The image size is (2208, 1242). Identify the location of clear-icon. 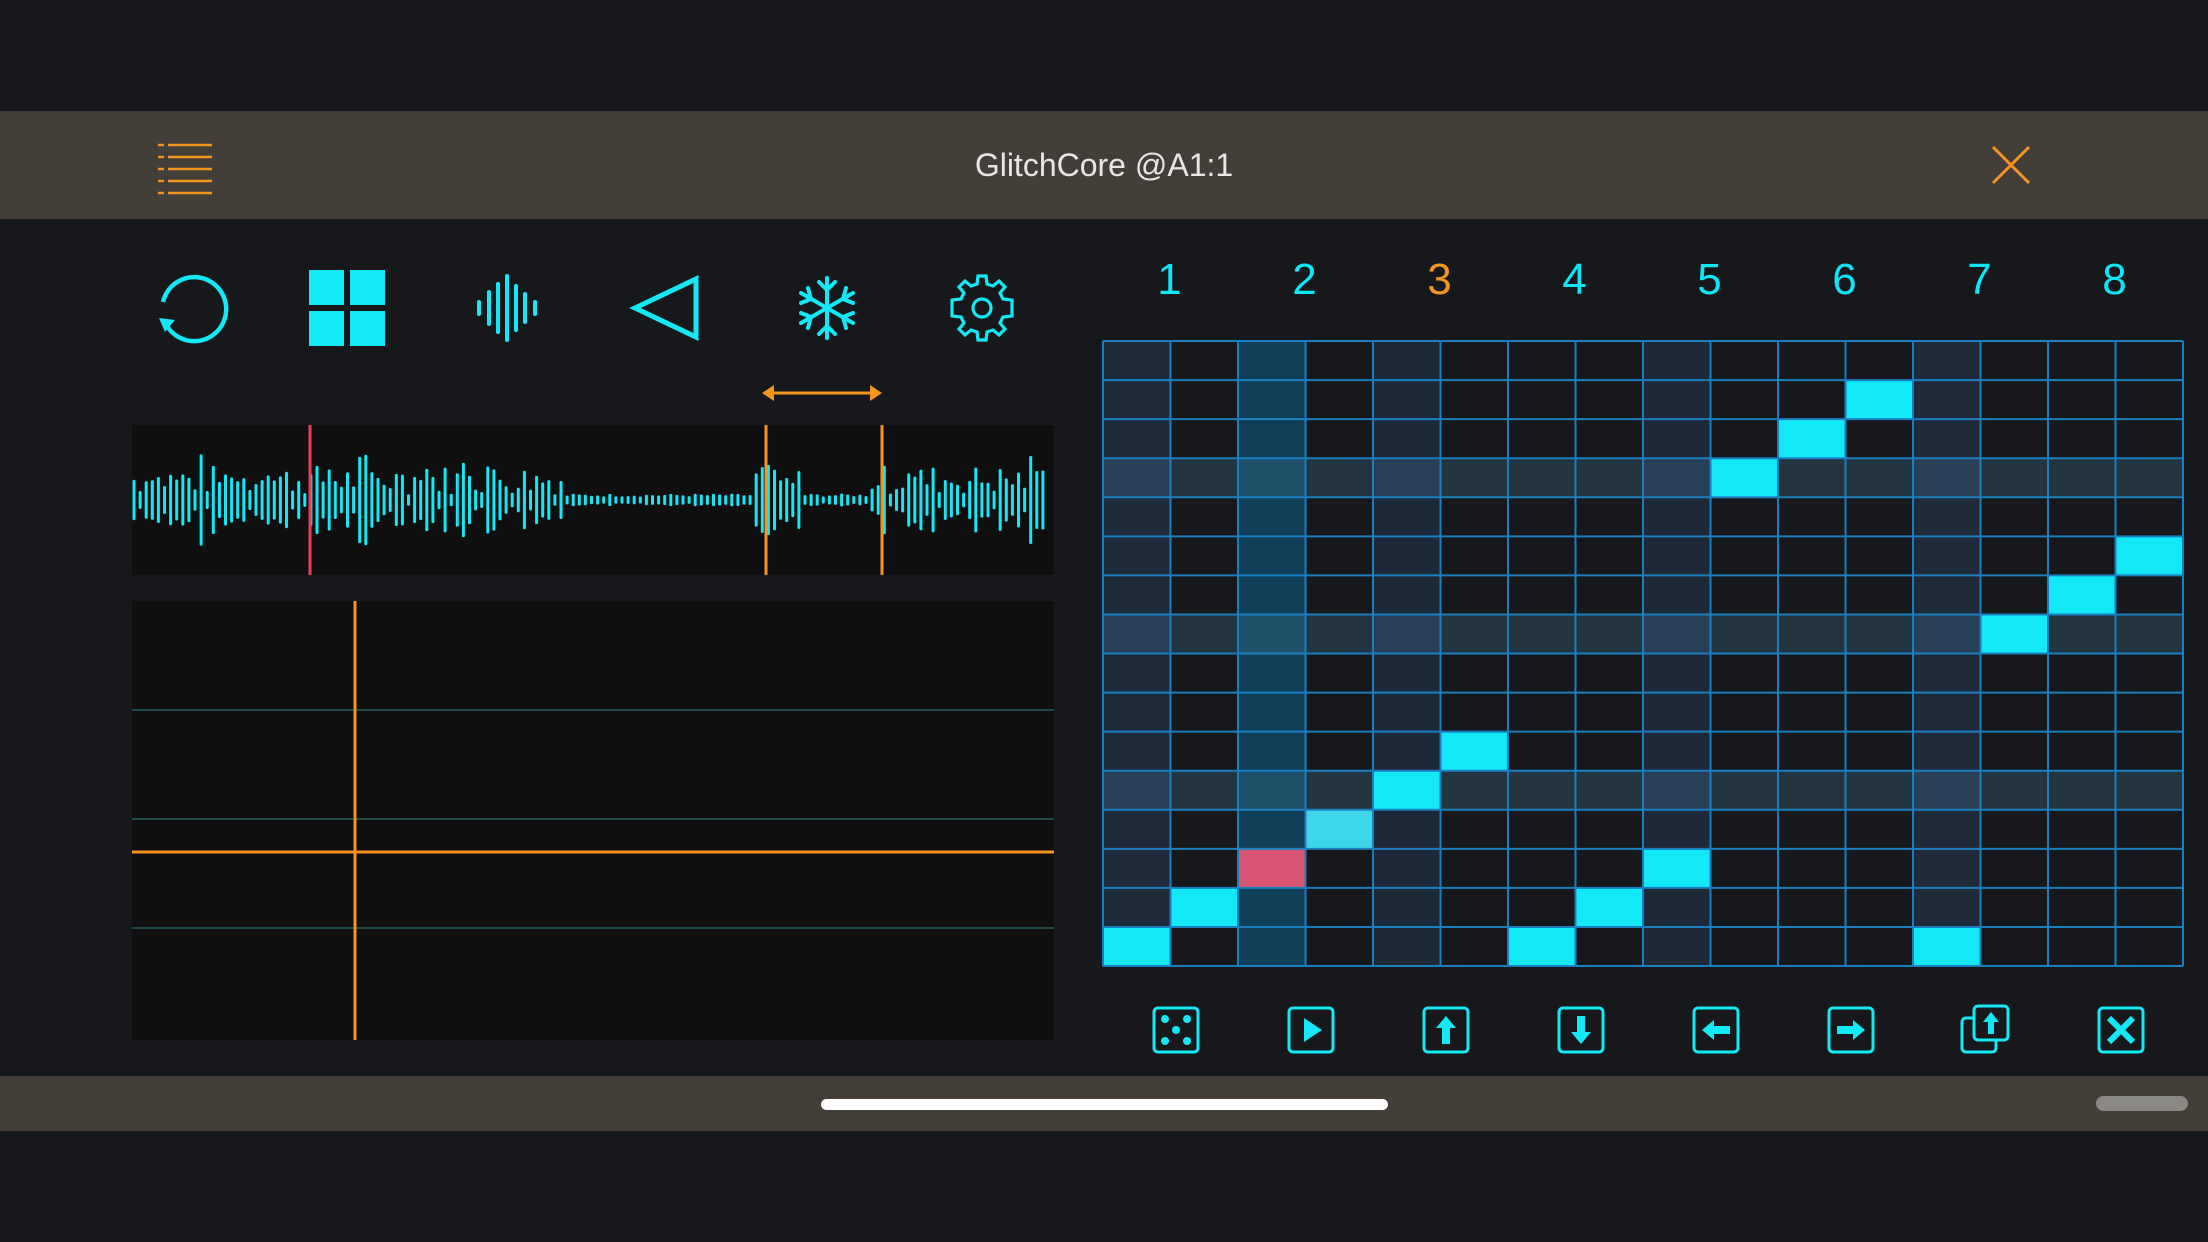
(2121, 1030).